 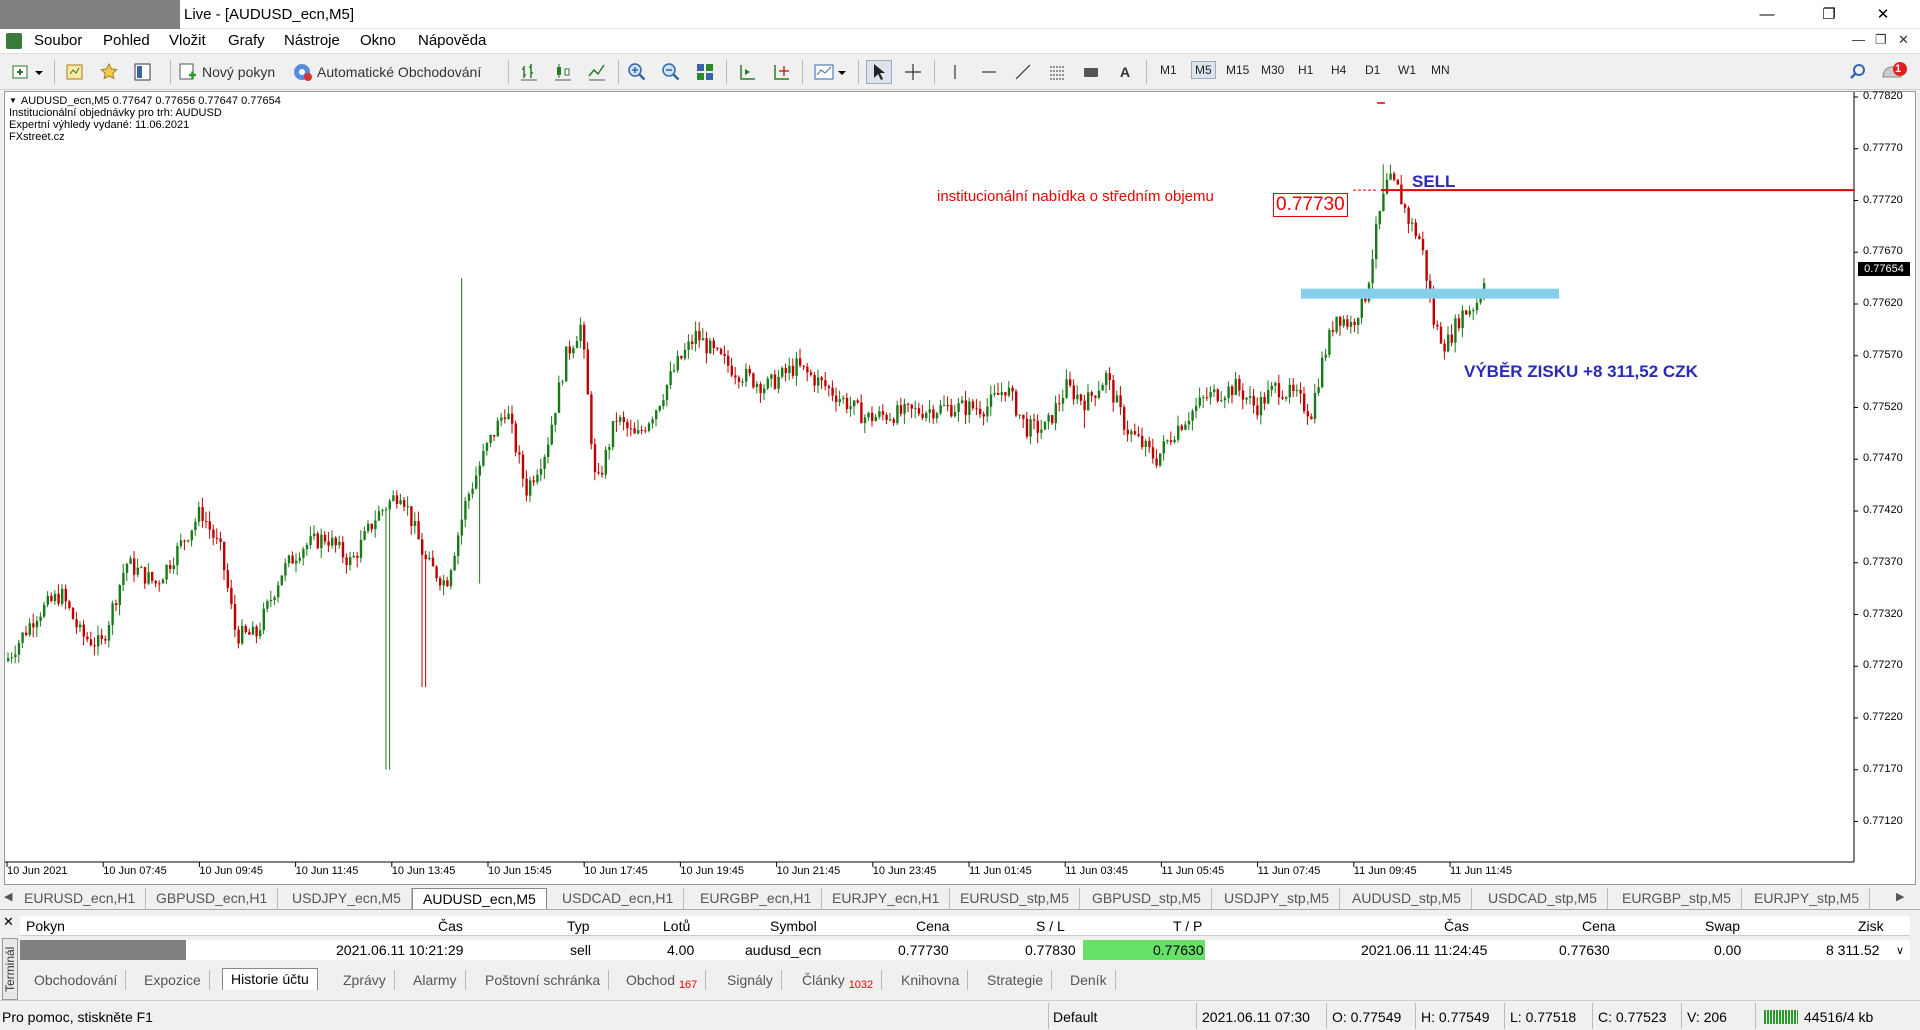 I want to click on tab-alarmy: Alarmy, so click(x=435, y=980).